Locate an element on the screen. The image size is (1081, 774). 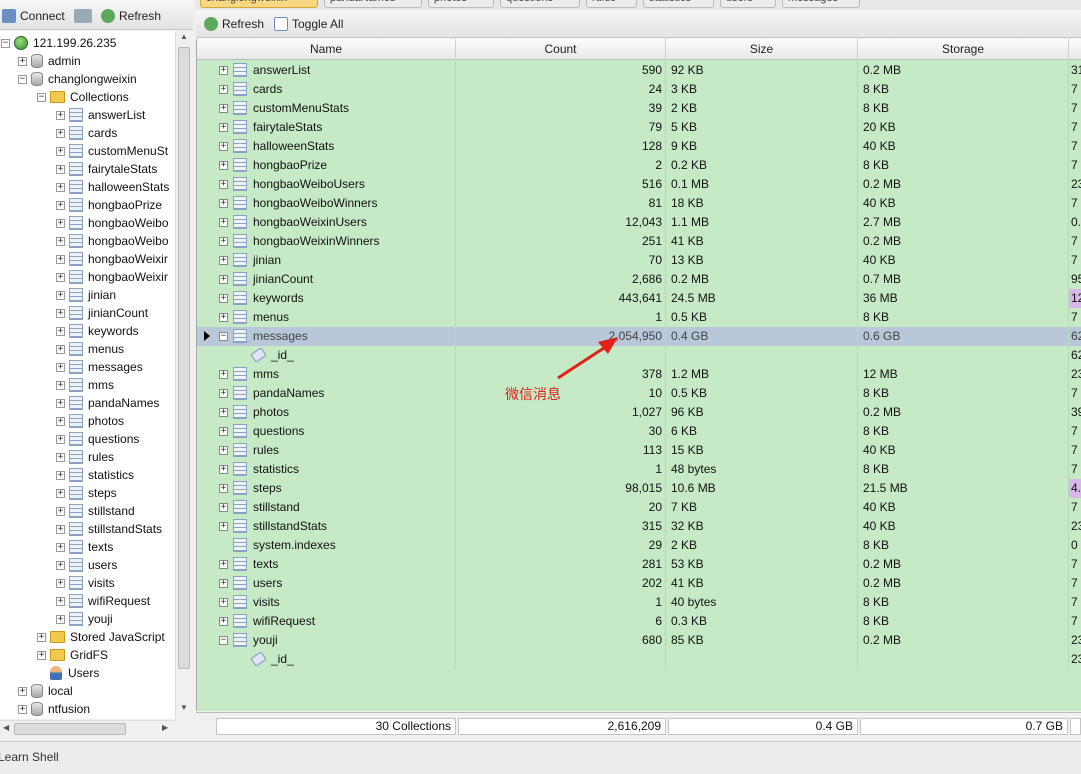
collection-row: + stillstand 20 7 KB 40 KB 7 is located at coordinates (639, 507).